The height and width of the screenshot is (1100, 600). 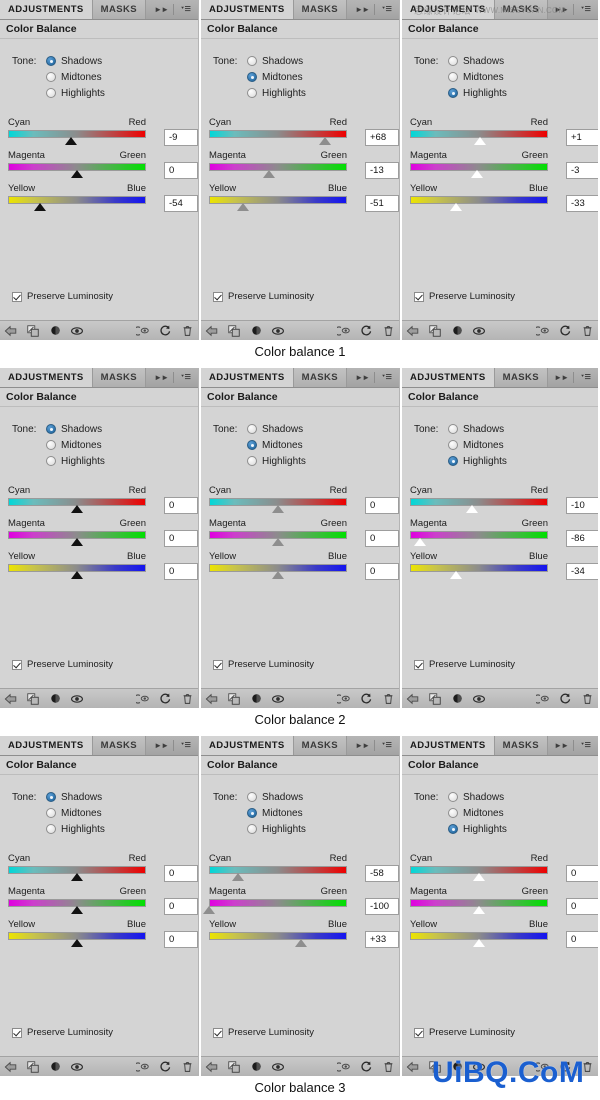 What do you see at coordinates (382, 170) in the screenshot?
I see `slider-magenta-green-value: -13` at bounding box center [382, 170].